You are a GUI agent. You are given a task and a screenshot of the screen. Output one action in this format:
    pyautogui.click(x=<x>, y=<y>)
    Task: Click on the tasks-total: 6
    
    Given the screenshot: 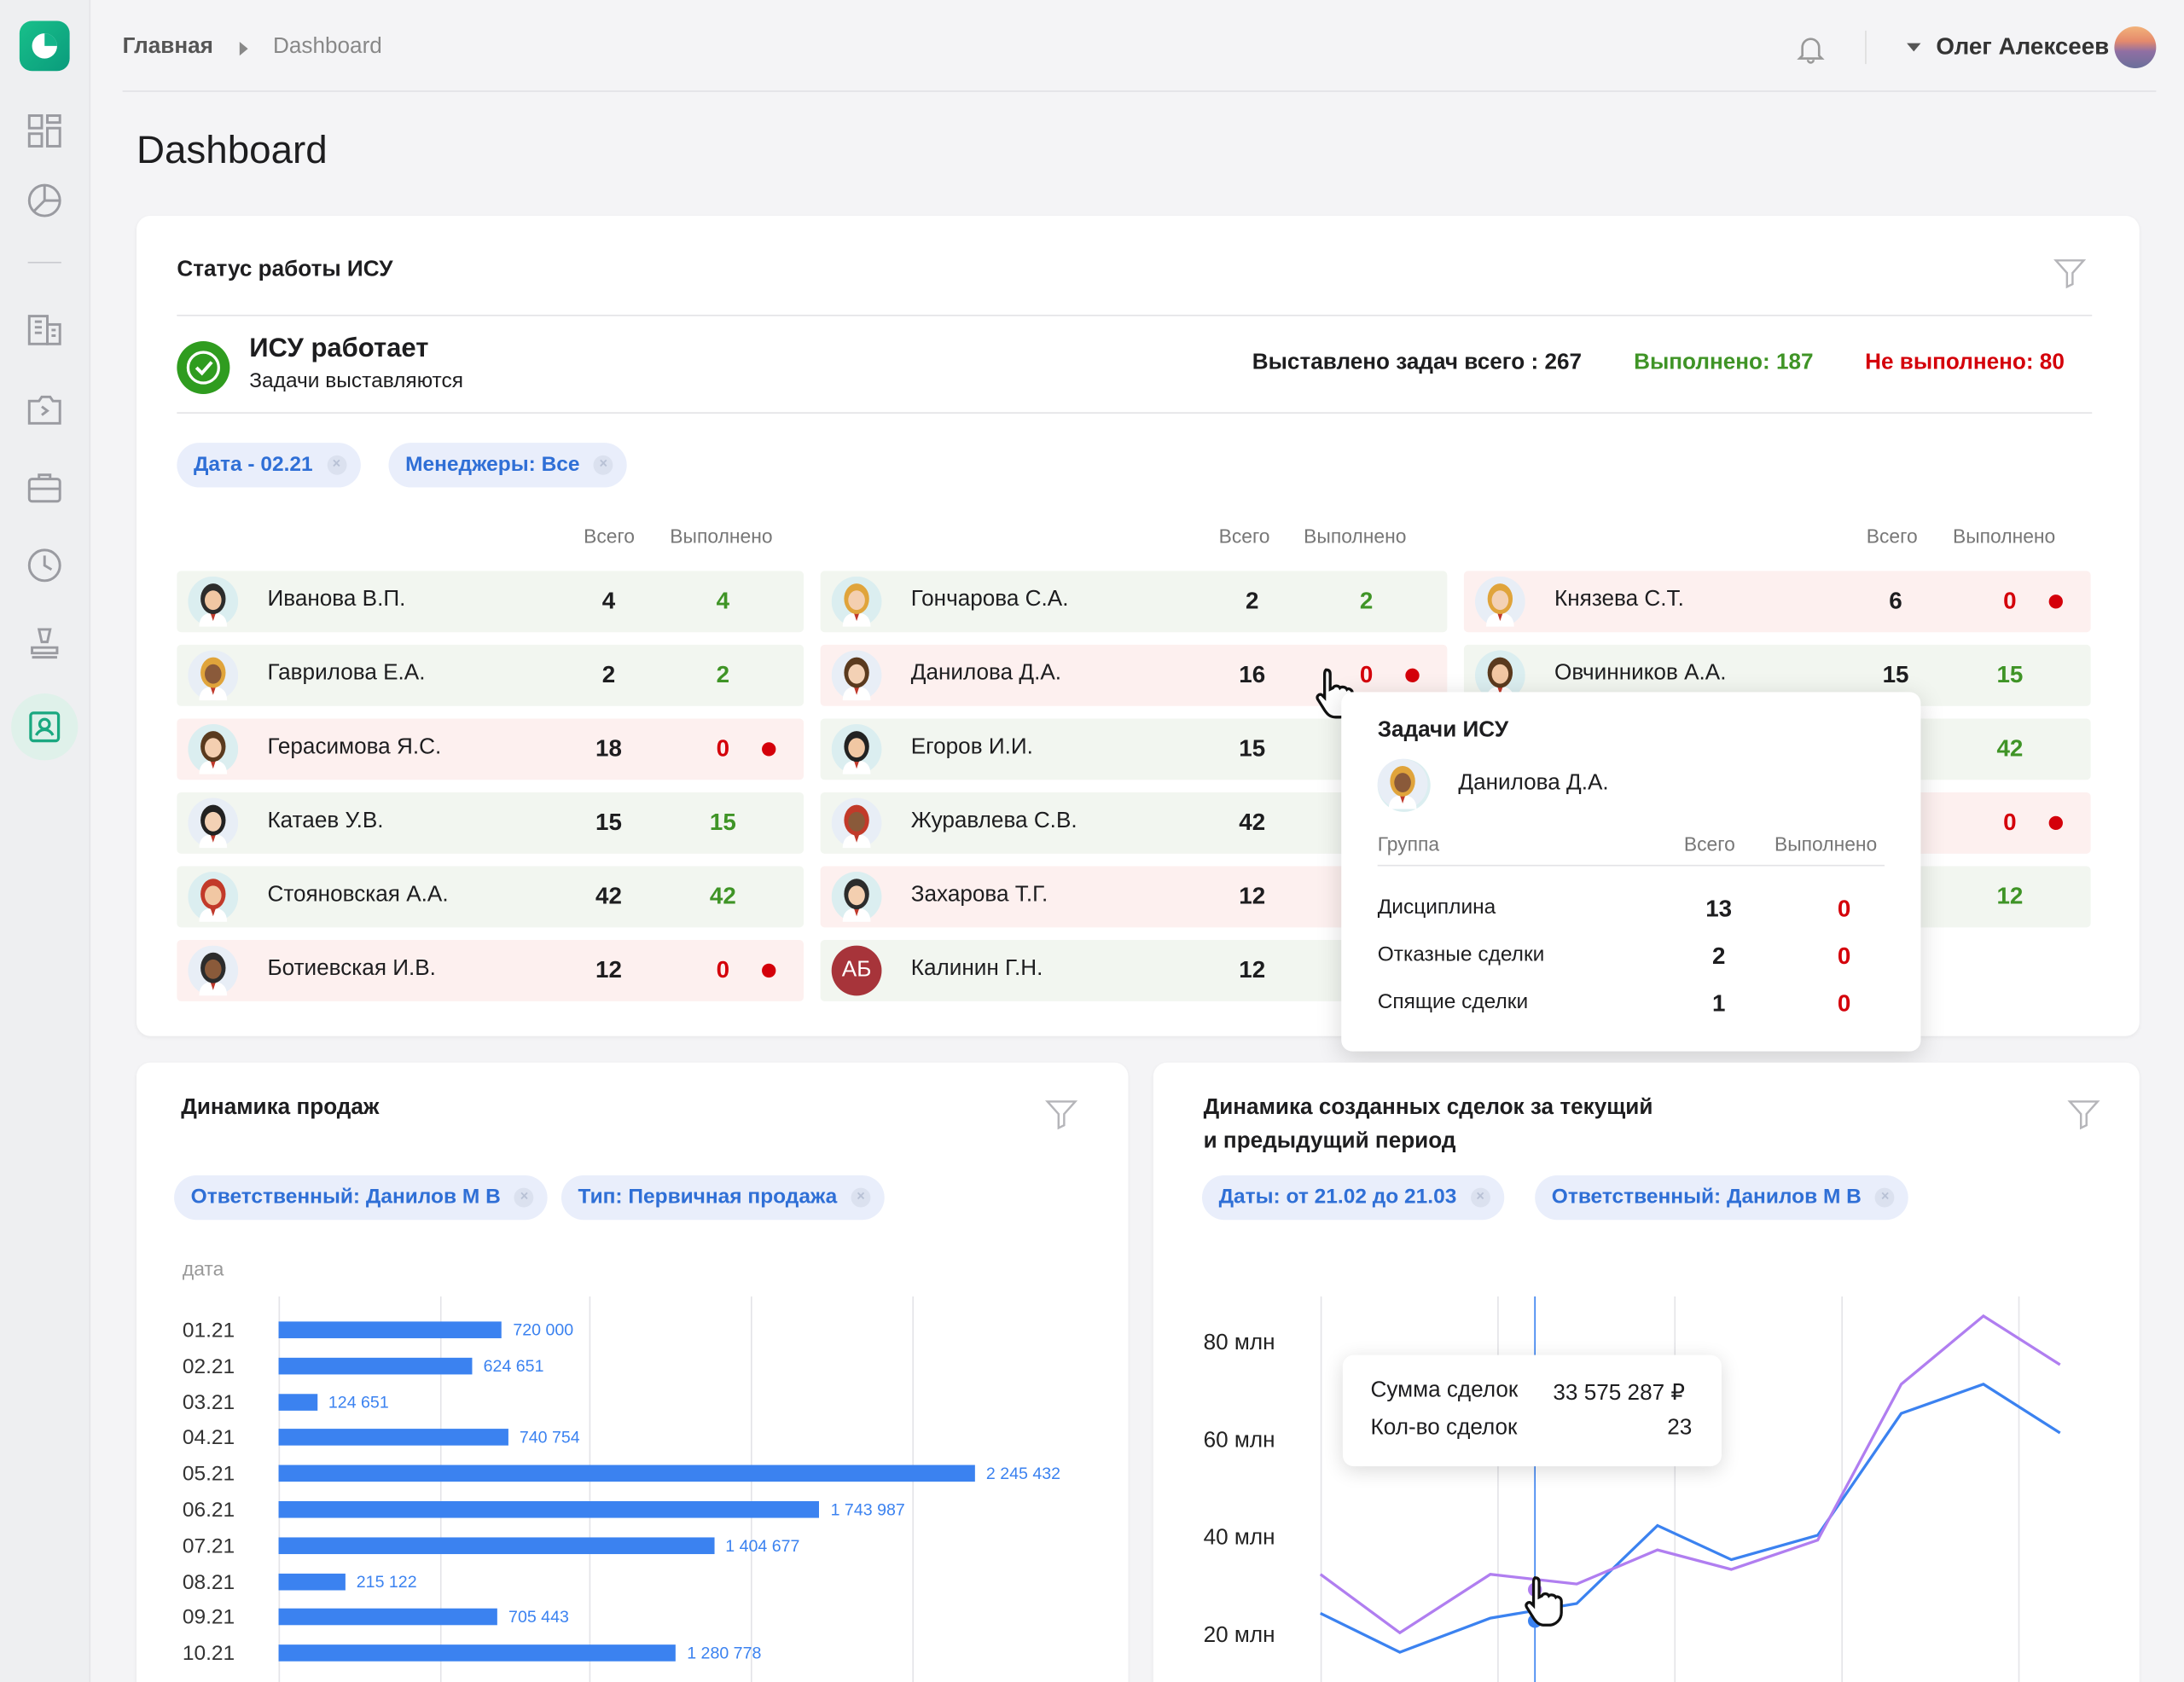 What is the action you would take?
    pyautogui.click(x=1896, y=600)
    